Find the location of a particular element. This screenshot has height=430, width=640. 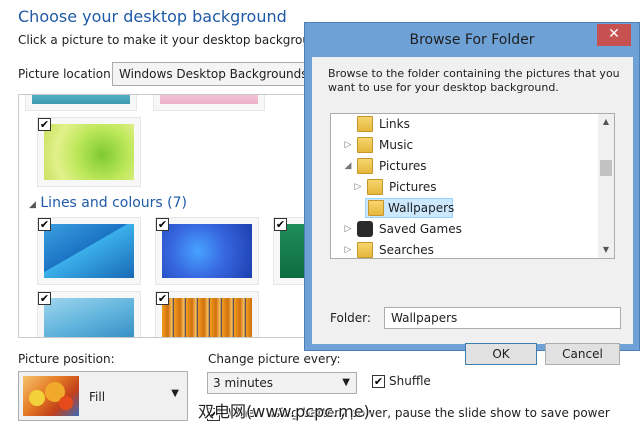

group-heading: ◢ Lines and colours (7) is located at coordinates (108, 203).